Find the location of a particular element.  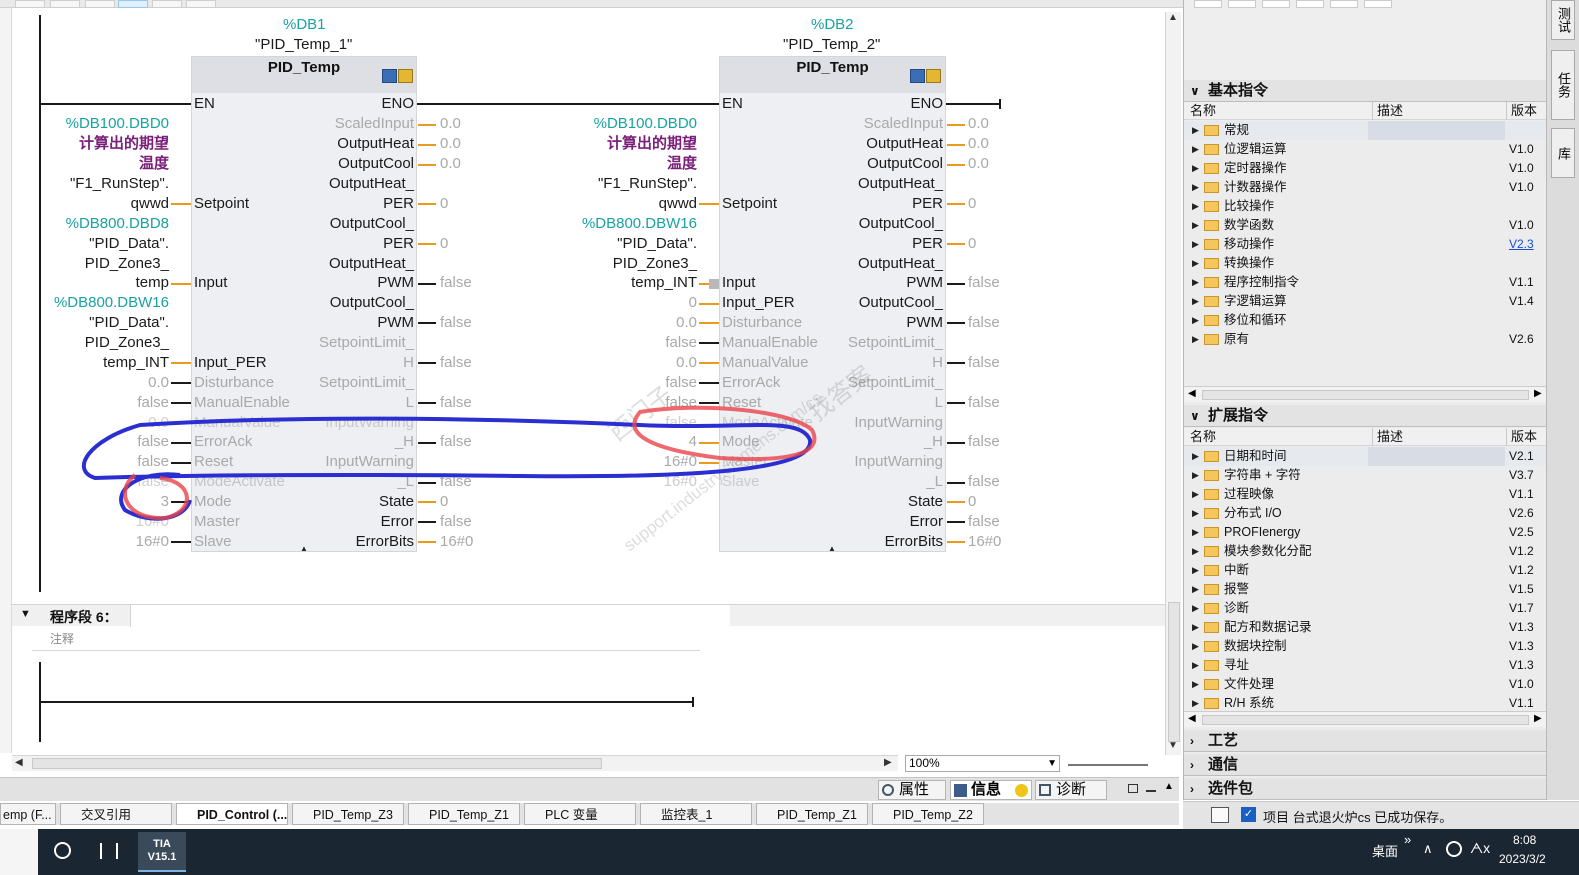

start-button is located at coordinates (19, 852).